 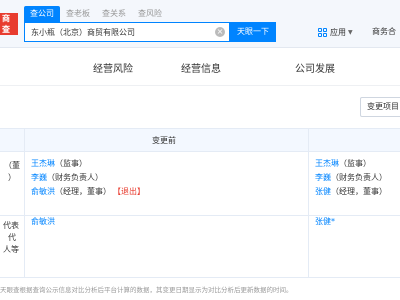 What do you see at coordinates (350, 32) in the screenshot?
I see `caret-down-icon: ▼` at bounding box center [350, 32].